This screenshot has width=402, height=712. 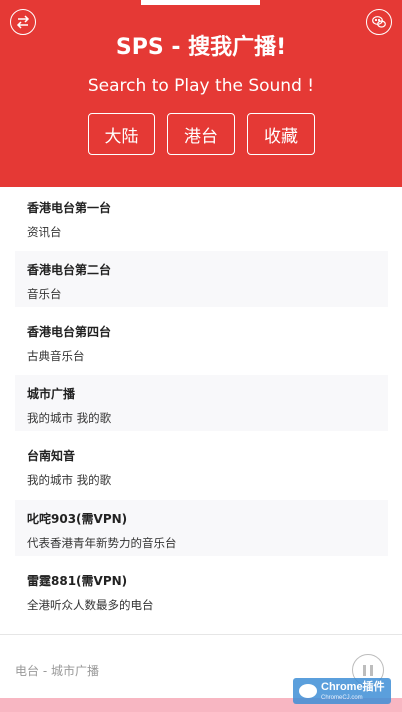 I want to click on station-desc: 代表香港青年新势力的音乐台, so click(x=102, y=543).